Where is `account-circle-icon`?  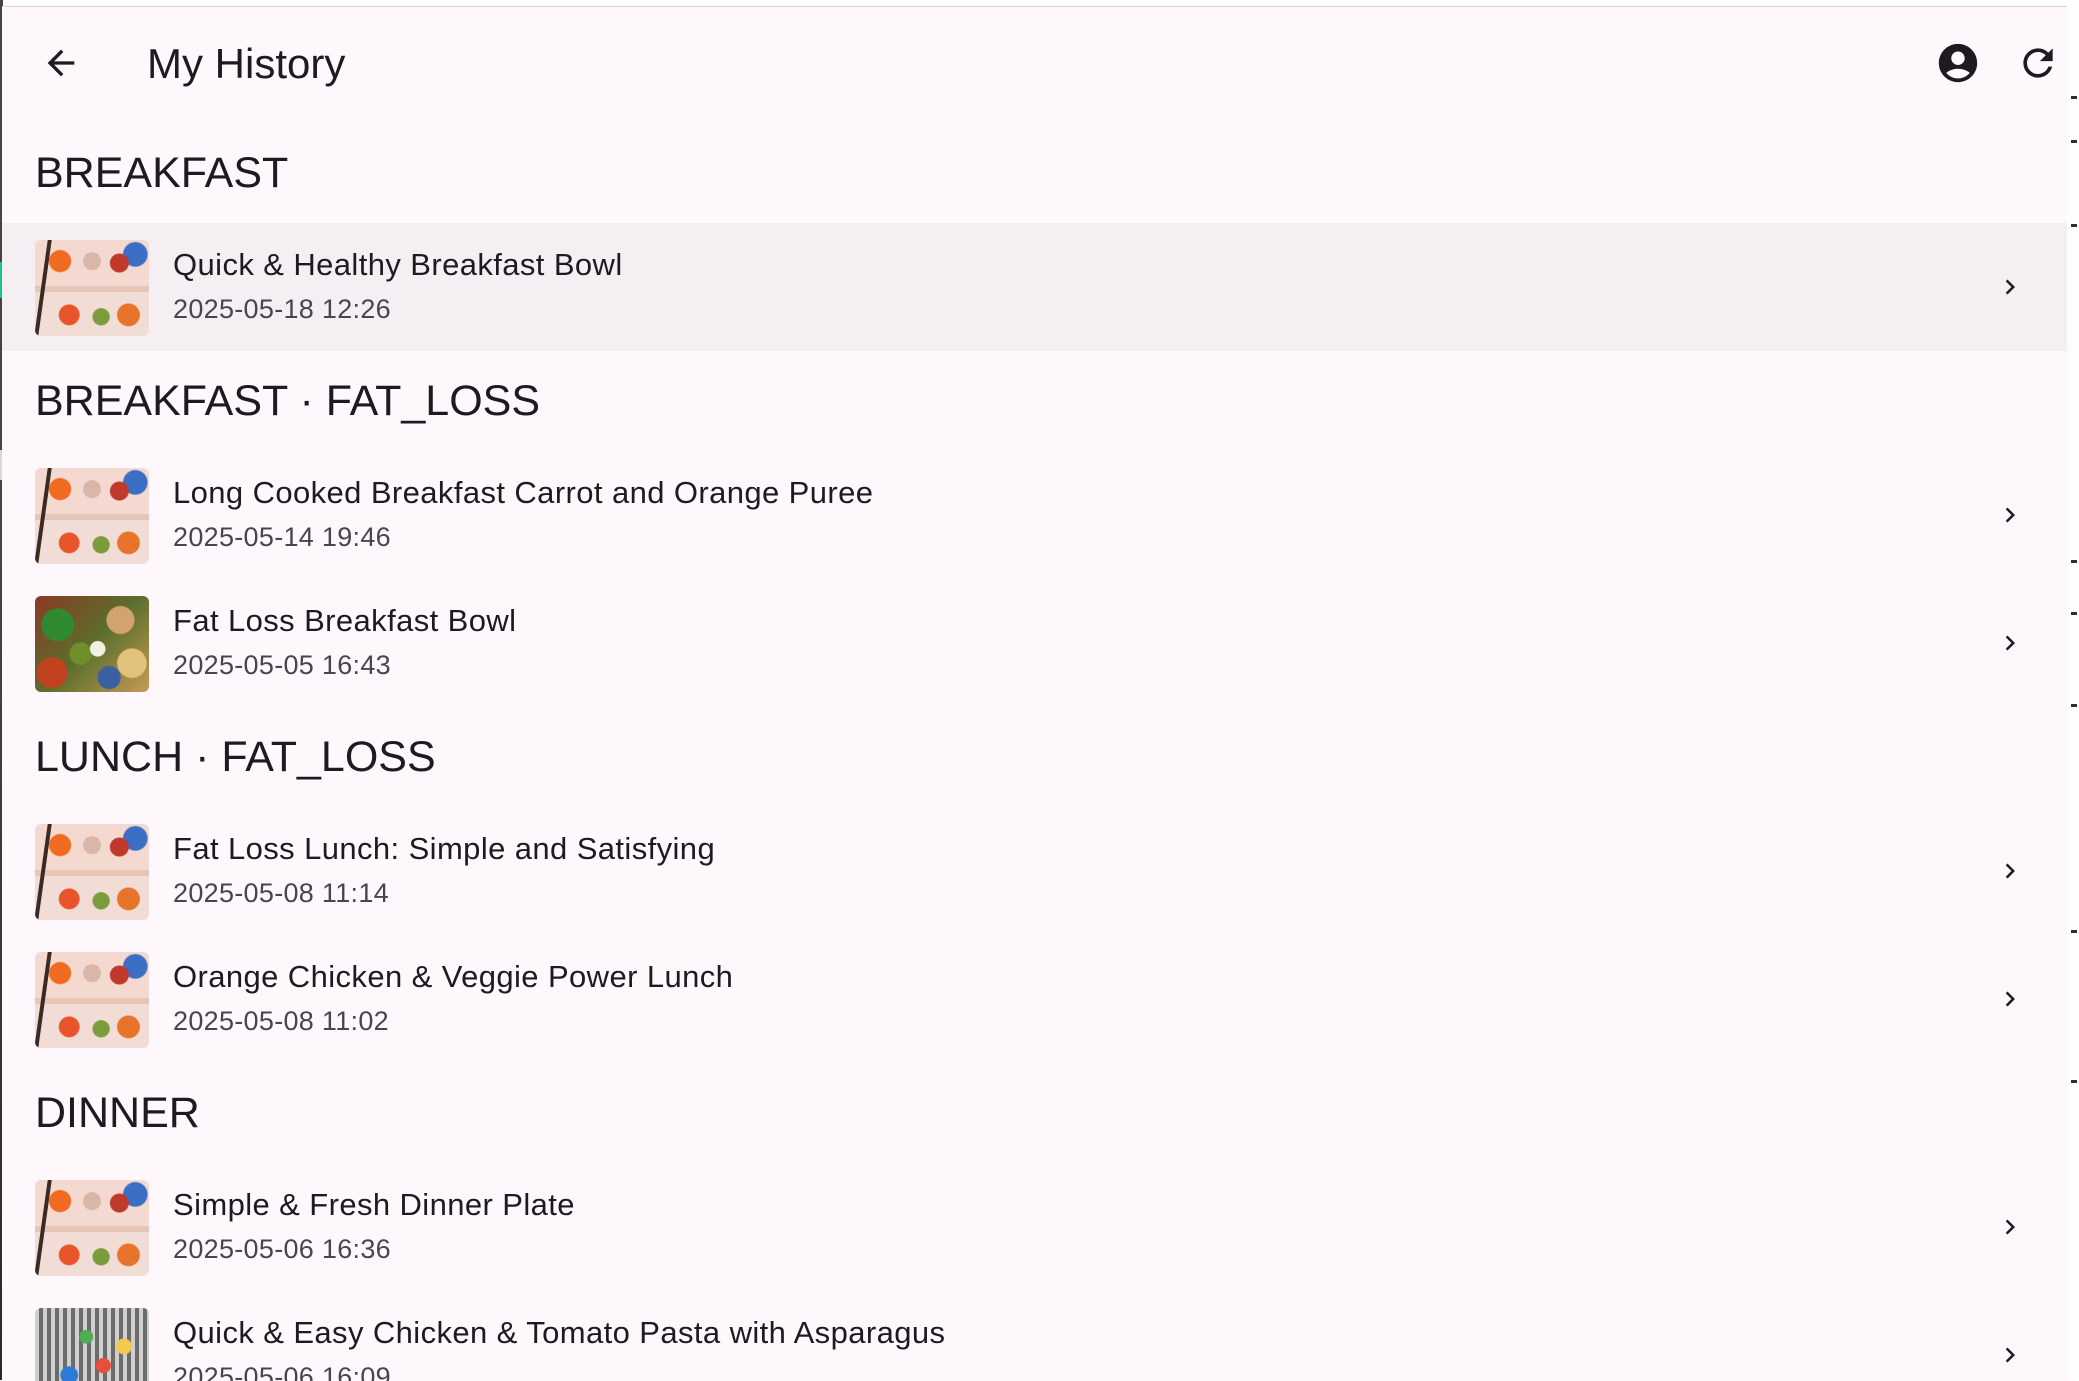 account-circle-icon is located at coordinates (1958, 65).